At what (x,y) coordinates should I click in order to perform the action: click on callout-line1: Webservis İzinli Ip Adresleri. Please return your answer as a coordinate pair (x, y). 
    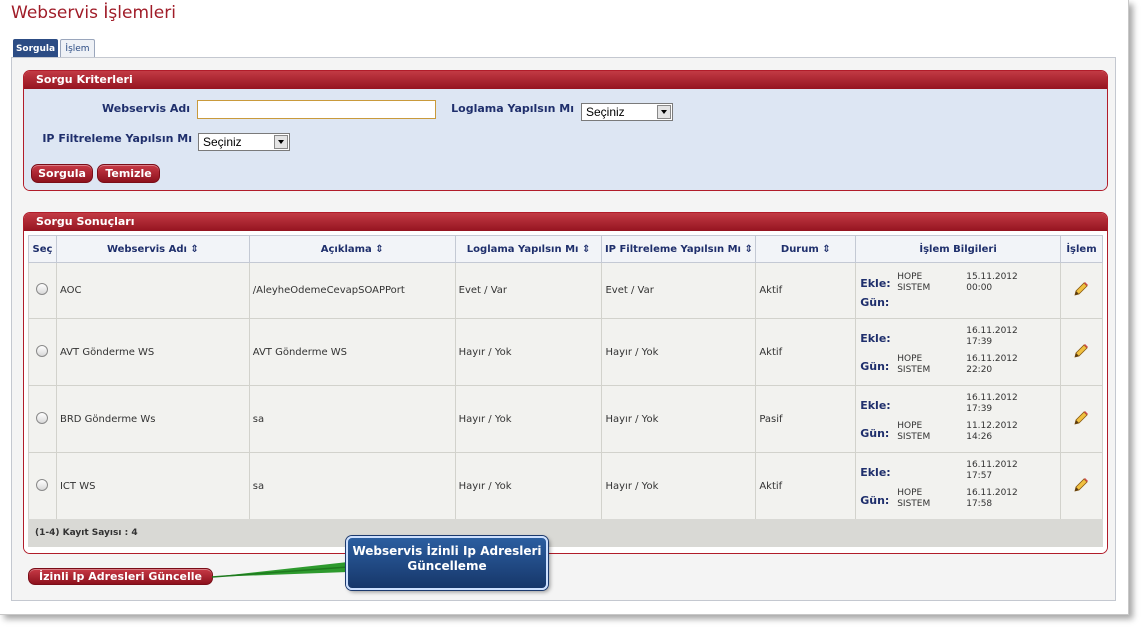
    Looking at the image, I should click on (447, 551).